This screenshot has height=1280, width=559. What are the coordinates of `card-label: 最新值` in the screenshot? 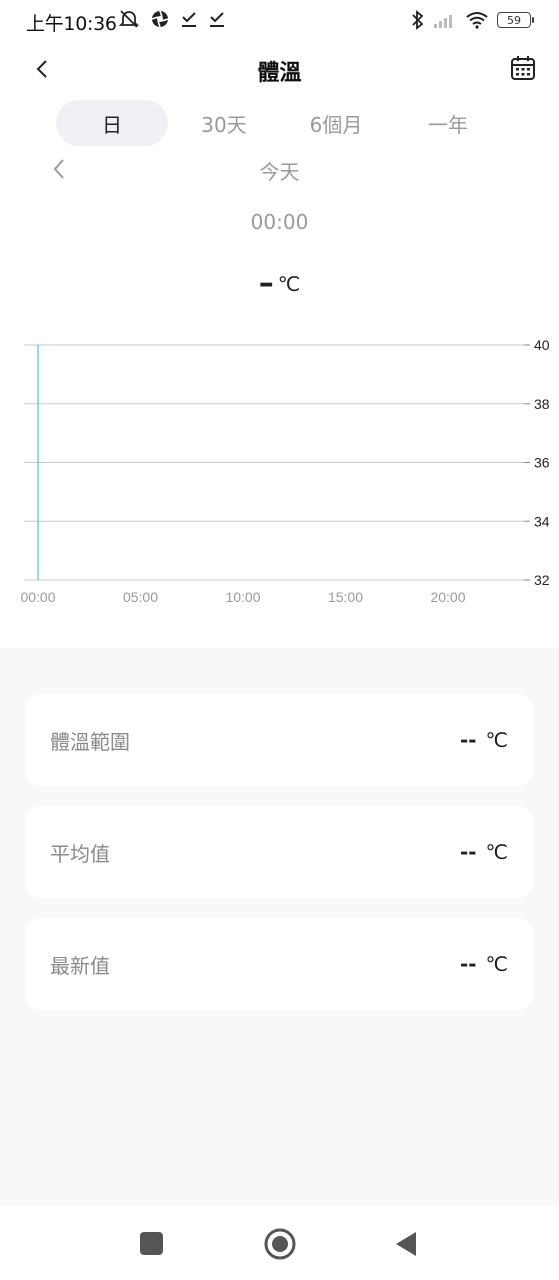 It's located at (80, 966).